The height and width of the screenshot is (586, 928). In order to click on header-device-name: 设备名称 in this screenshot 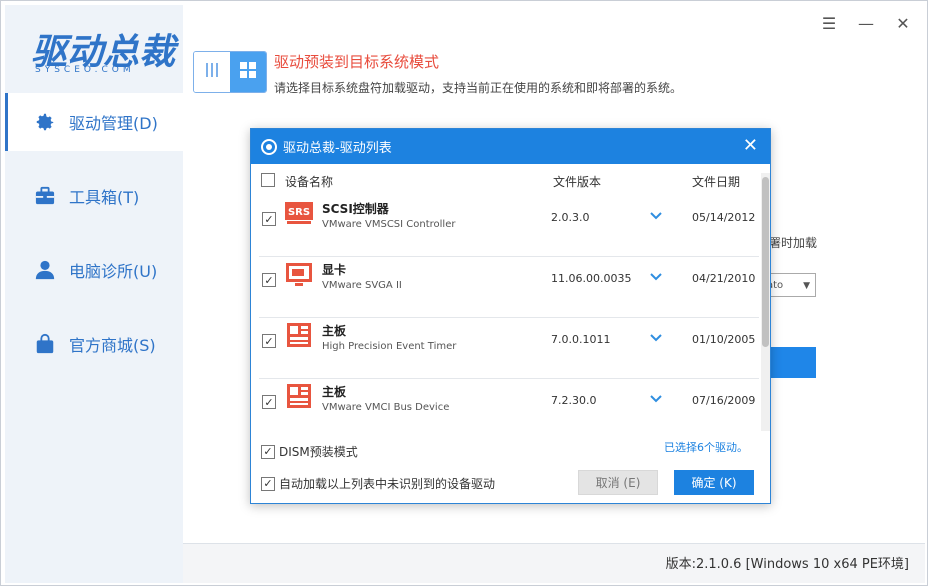, I will do `click(309, 182)`.